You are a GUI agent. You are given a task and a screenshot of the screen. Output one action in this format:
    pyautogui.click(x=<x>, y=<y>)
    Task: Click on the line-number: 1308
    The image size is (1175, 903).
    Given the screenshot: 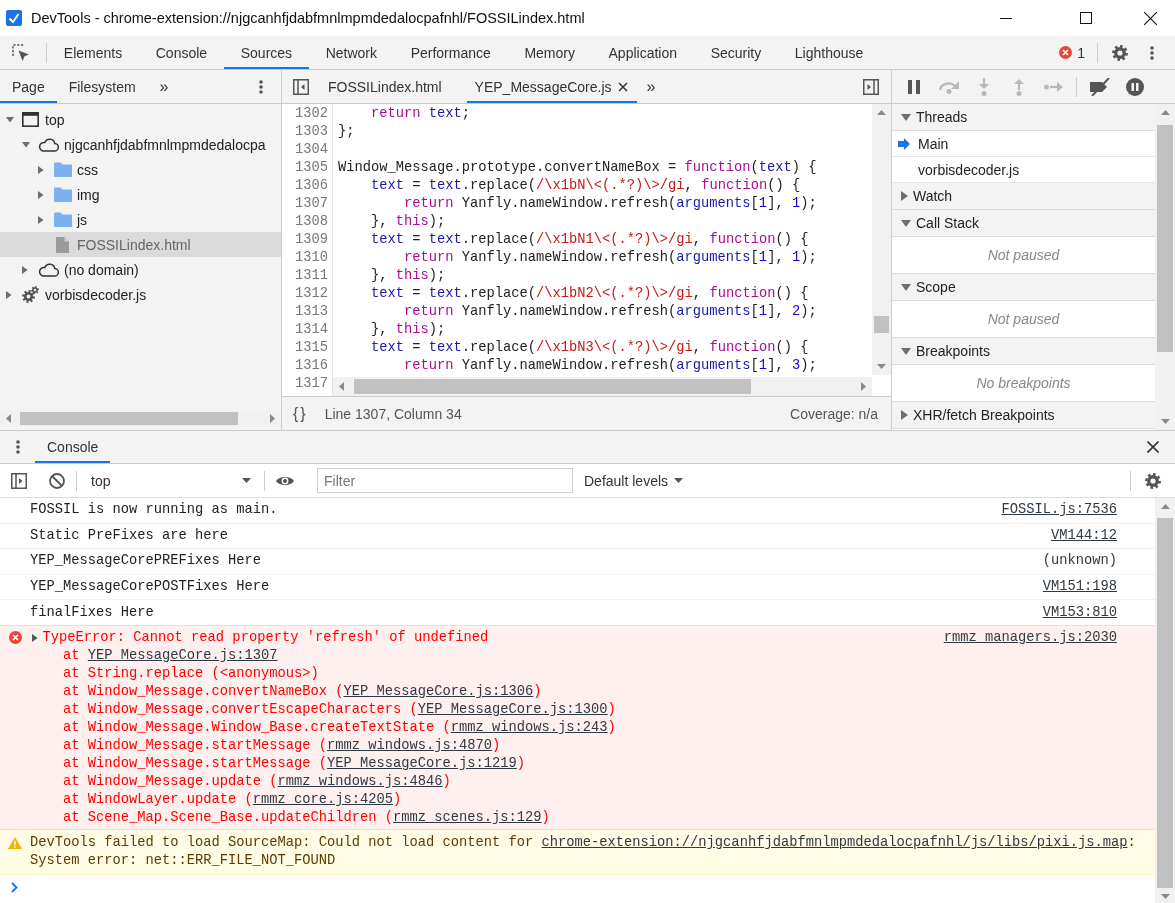 What is the action you would take?
    pyautogui.click(x=311, y=222)
    